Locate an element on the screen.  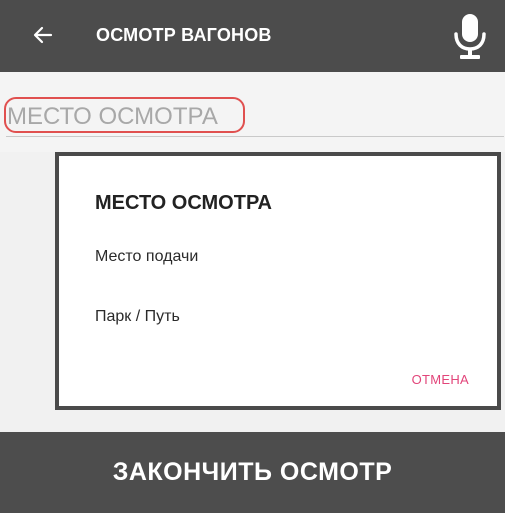
back-button is located at coordinates (43, 35).